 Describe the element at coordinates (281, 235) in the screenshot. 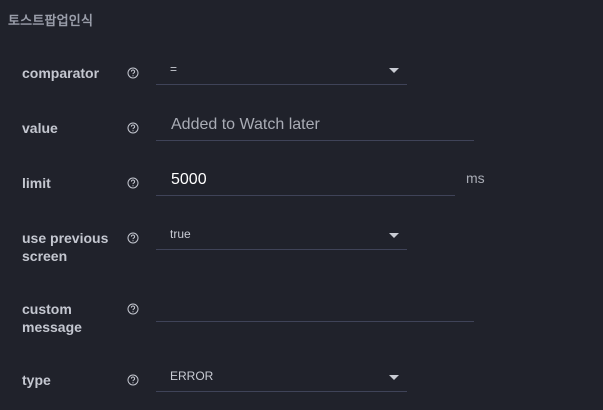

I see `use-previous-screen-select: true` at that location.